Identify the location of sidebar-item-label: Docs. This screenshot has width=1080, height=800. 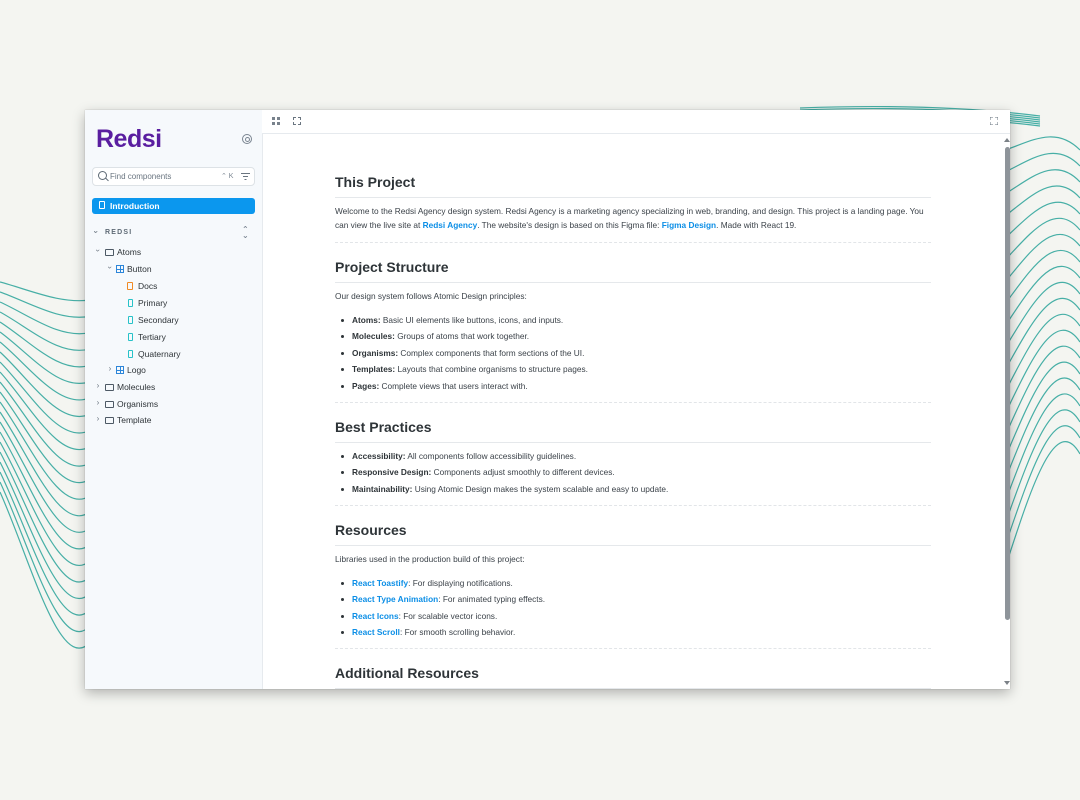
(148, 286).